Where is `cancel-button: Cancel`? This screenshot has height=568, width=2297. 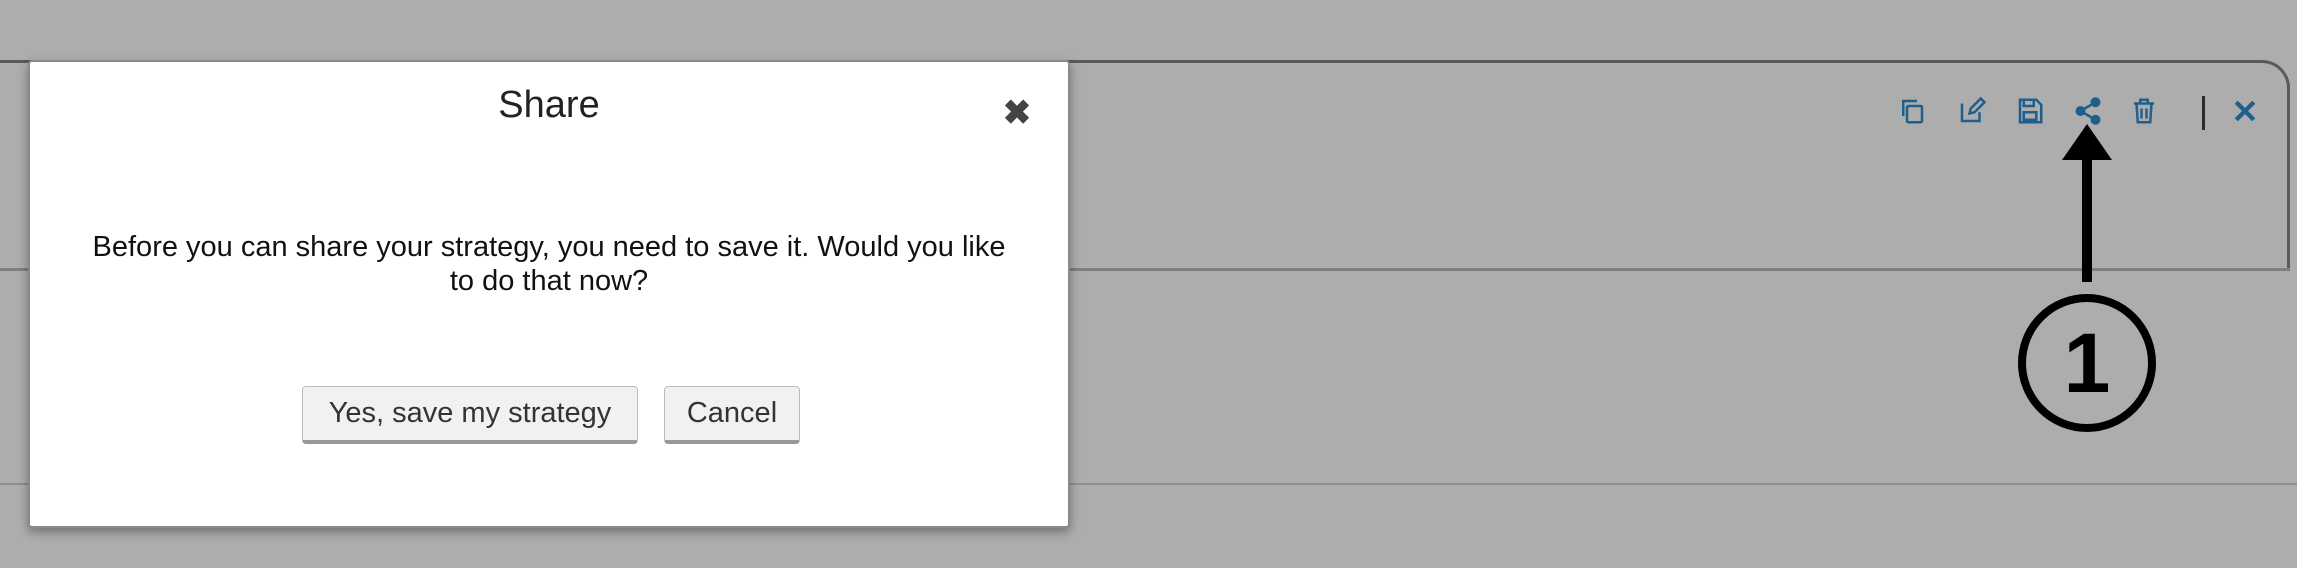
cancel-button: Cancel is located at coordinates (732, 415).